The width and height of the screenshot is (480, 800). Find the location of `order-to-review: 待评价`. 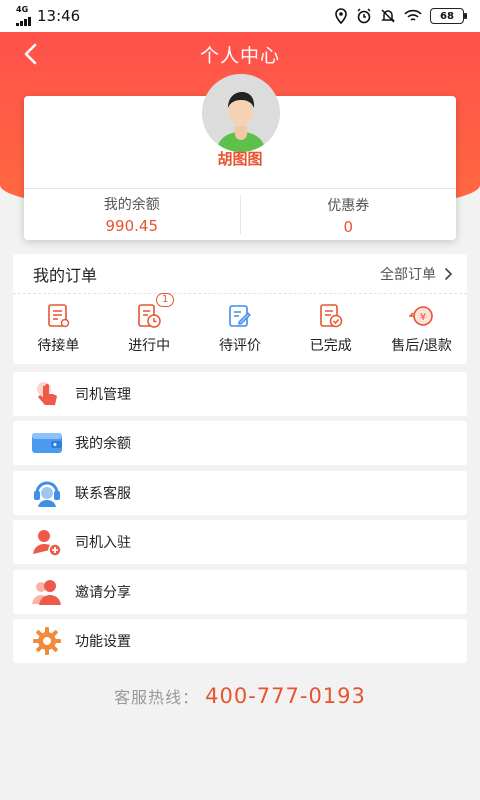

order-to-review: 待评价 is located at coordinates (240, 329).